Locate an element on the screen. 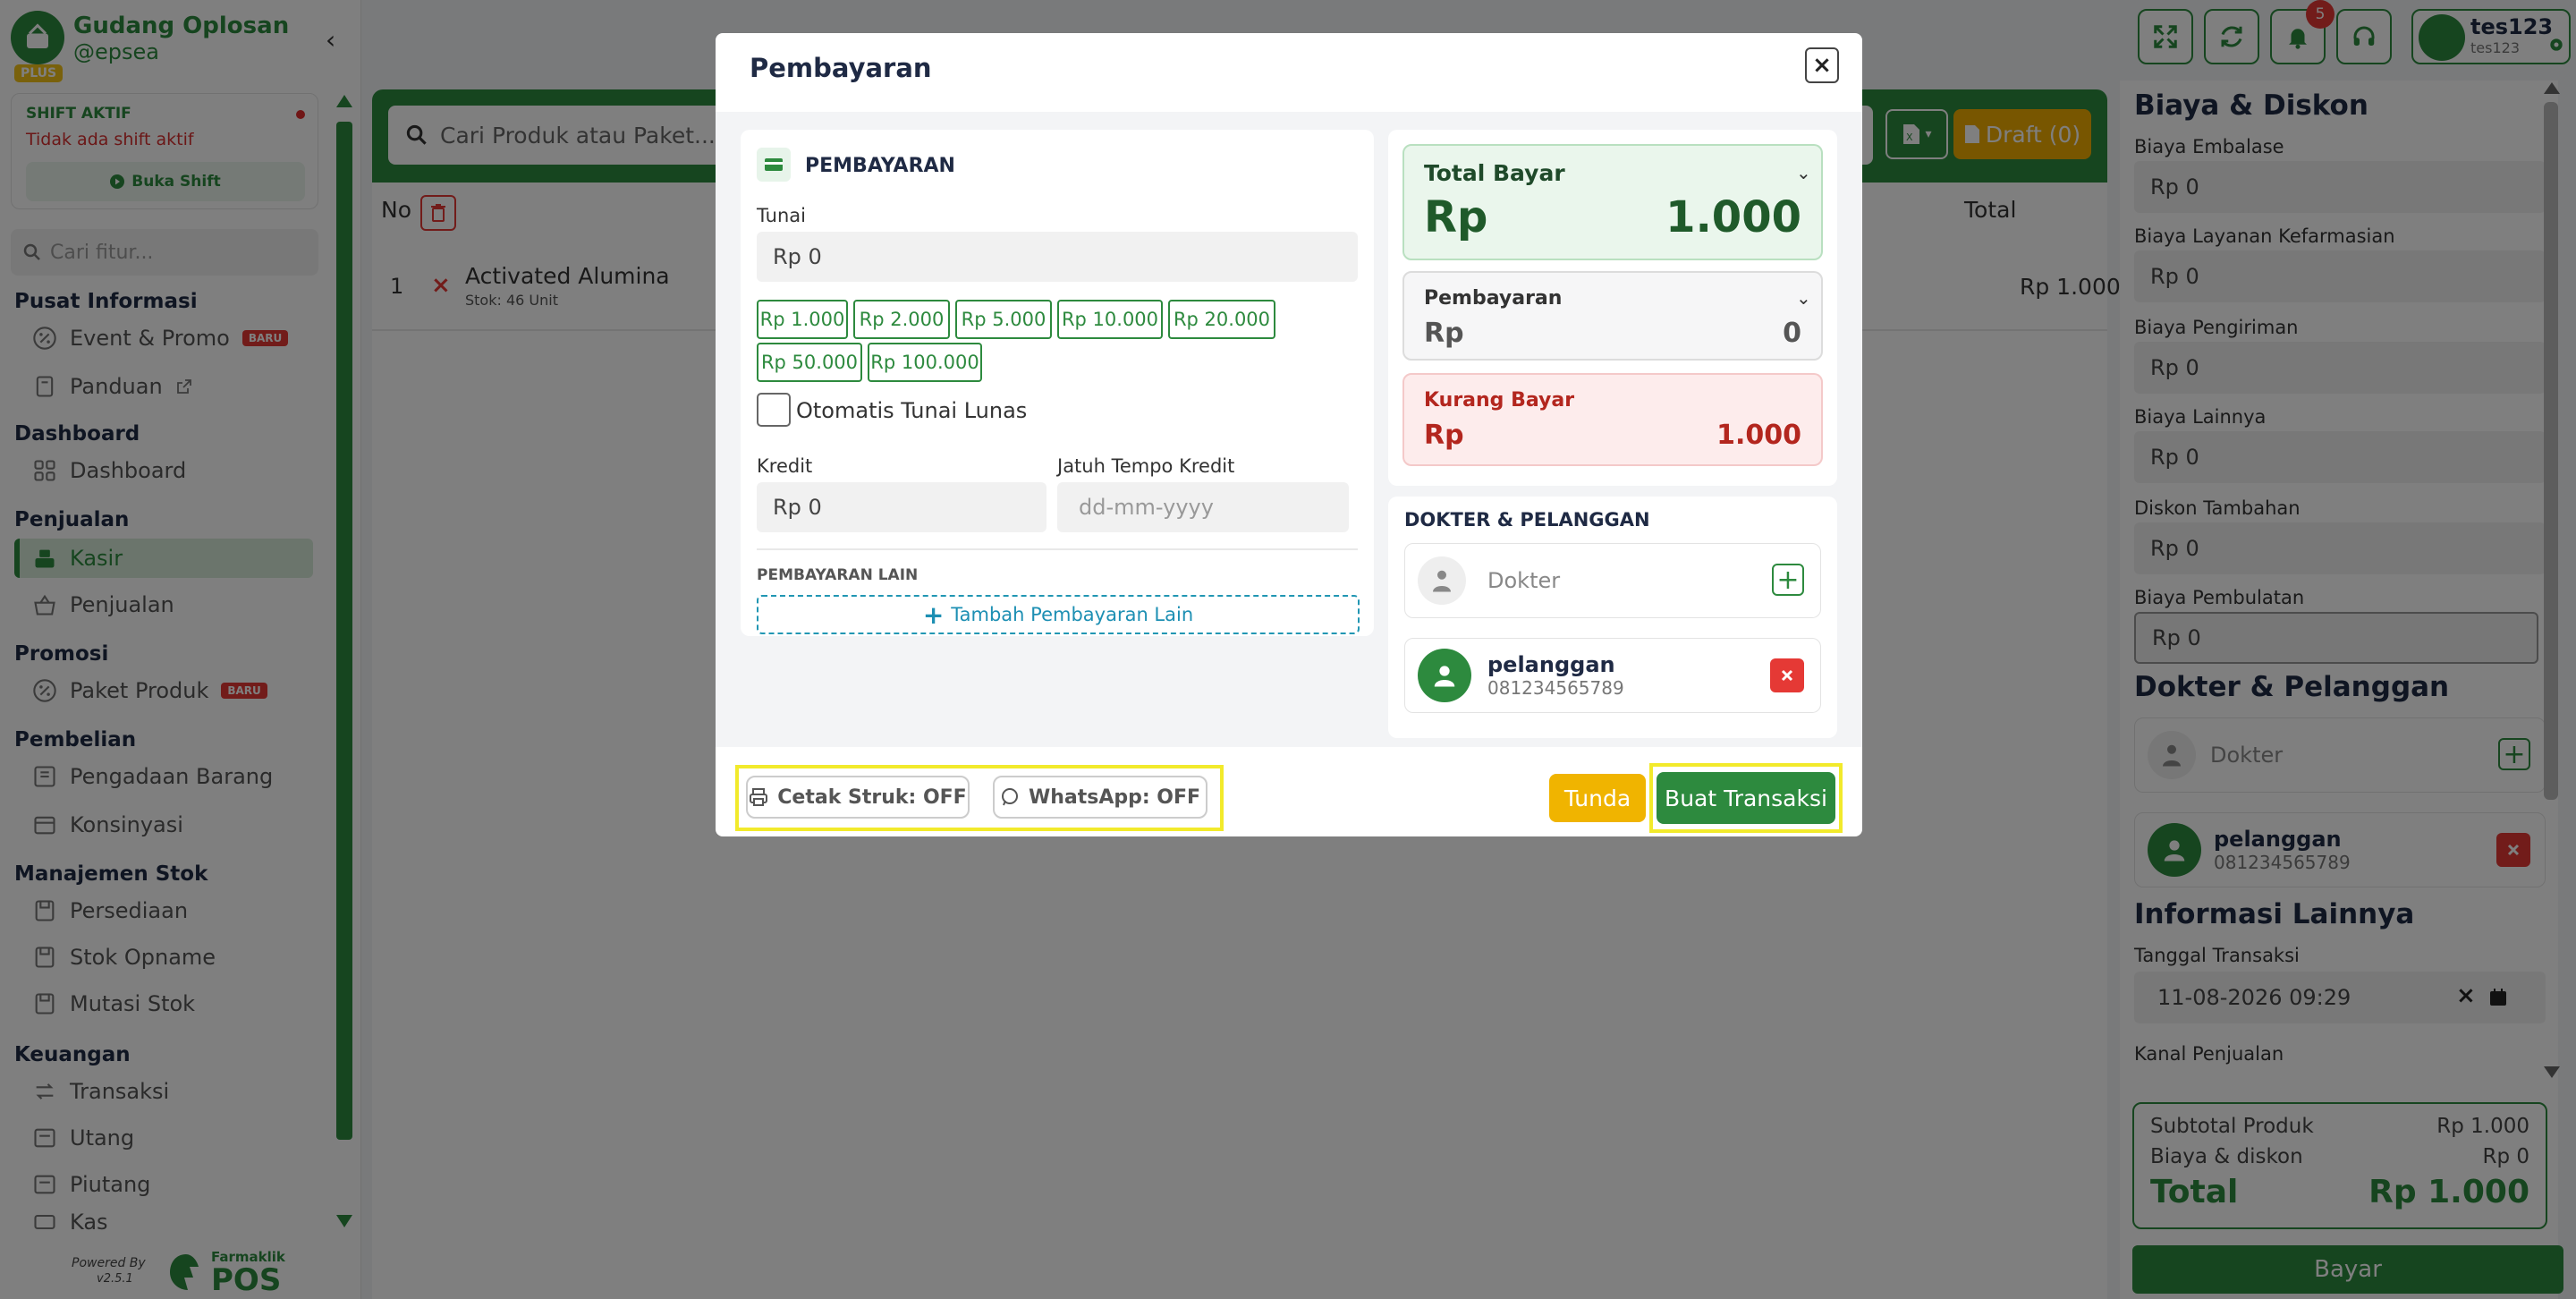 The image size is (2576, 1299). kredit-label: Kredit is located at coordinates (785, 466).